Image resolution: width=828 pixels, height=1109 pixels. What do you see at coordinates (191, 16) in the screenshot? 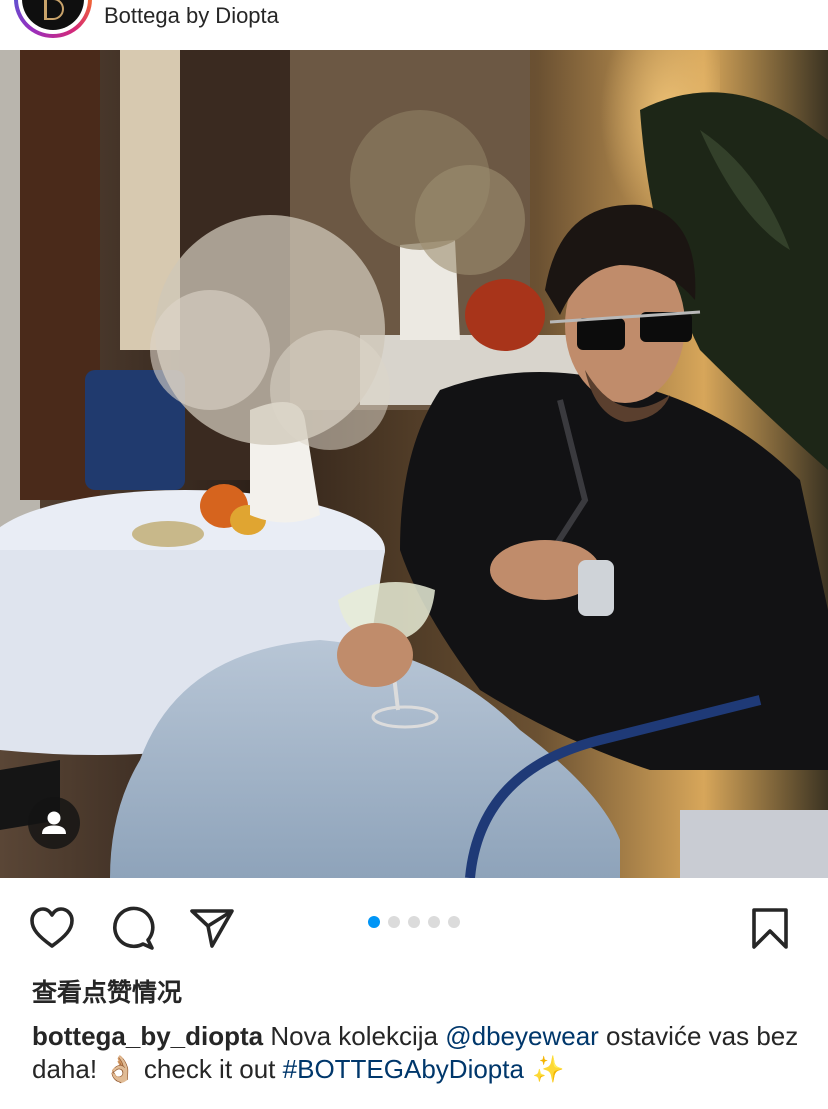
I see `account-name: Bottega by Diopta` at bounding box center [191, 16].